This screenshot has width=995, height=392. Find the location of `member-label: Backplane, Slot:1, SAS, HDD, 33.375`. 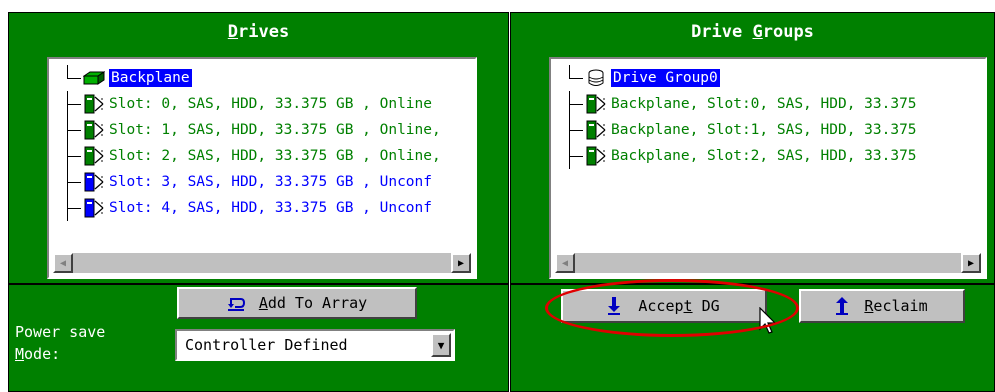

member-label: Backplane, Slot:1, SAS, HDD, 33.375 is located at coordinates (764, 130).